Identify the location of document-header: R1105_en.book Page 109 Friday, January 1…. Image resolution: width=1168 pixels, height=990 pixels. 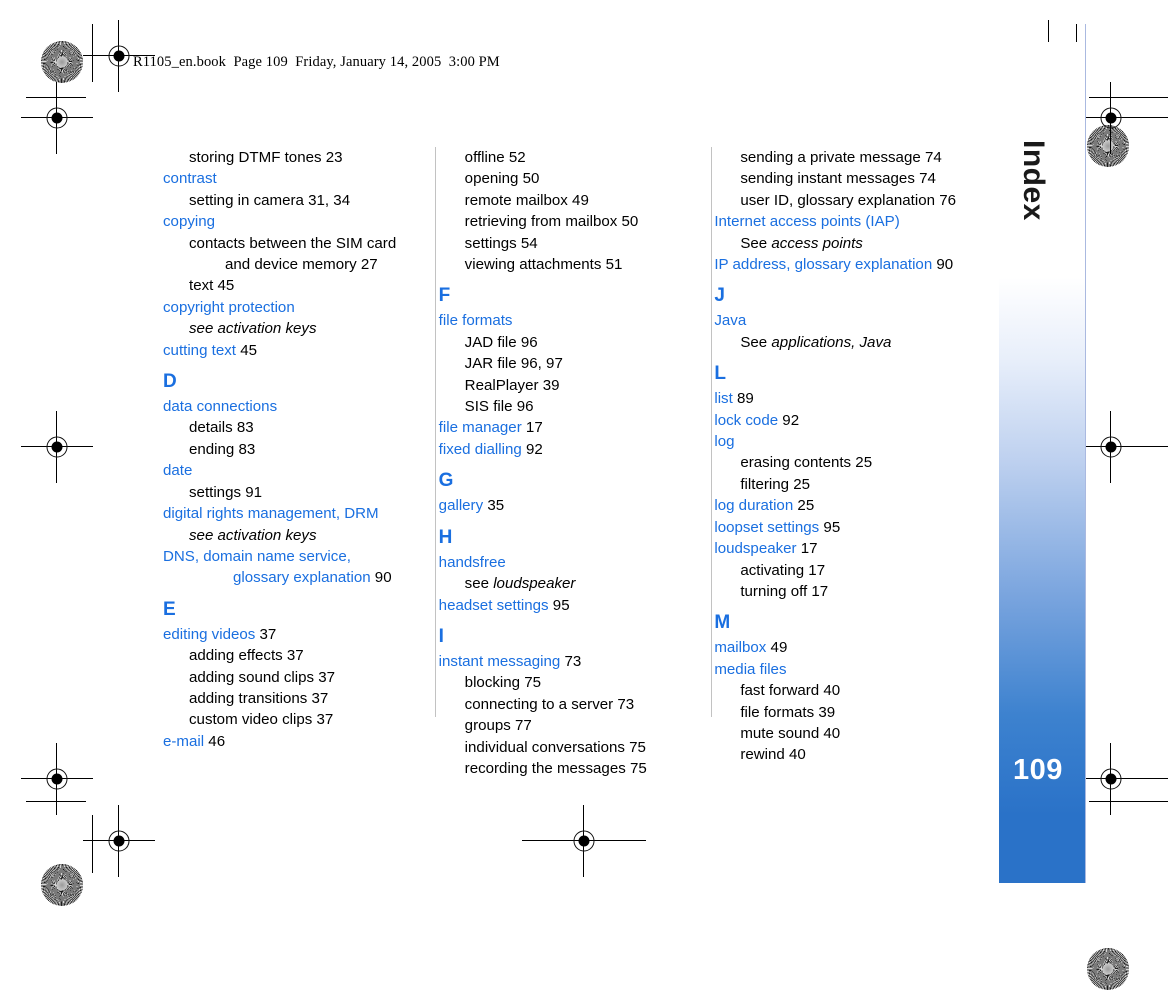
(316, 62).